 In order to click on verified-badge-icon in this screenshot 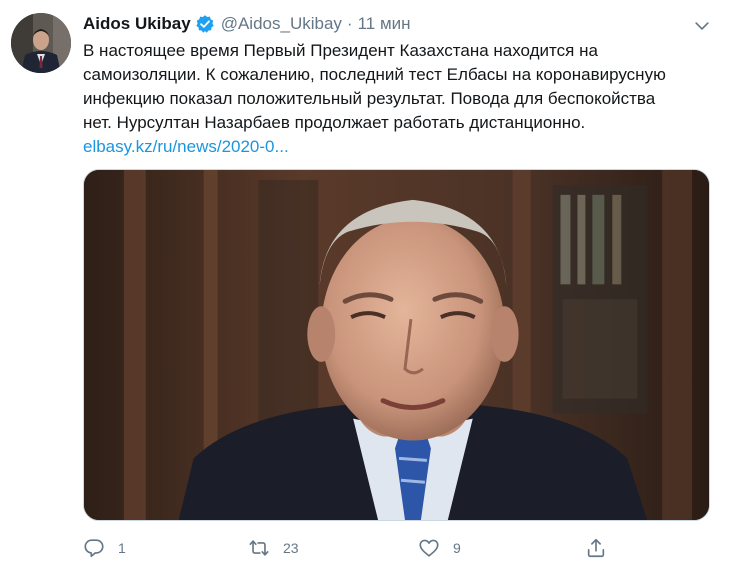, I will do `click(205, 24)`.